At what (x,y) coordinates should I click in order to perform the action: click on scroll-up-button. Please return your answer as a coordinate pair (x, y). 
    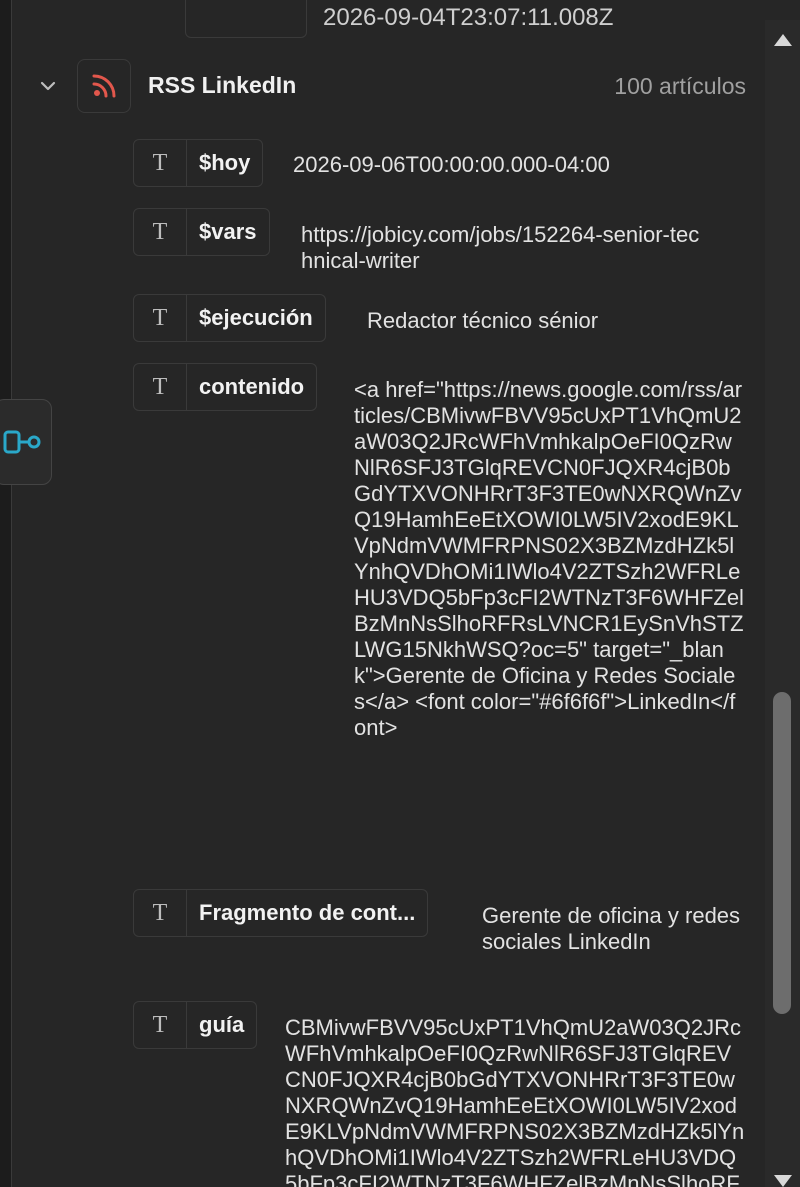
    Looking at the image, I should click on (782, 40).